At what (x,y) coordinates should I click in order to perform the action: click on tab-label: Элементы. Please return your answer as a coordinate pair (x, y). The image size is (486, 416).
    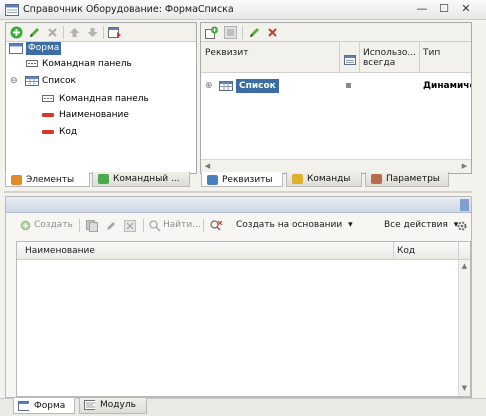
    Looking at the image, I should click on (50, 180).